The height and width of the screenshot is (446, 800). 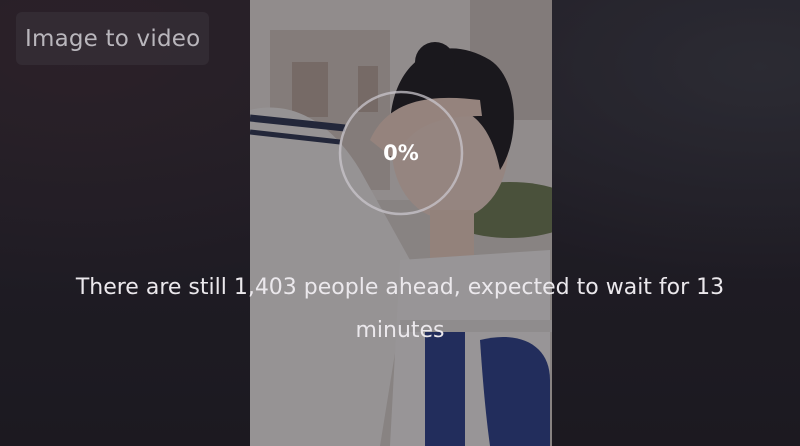 I want to click on mode-badge: Image to video, so click(x=113, y=38).